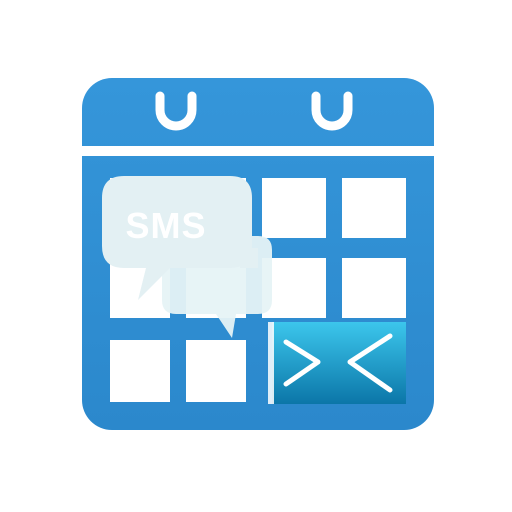 This screenshot has height=512, width=512. Describe the element at coordinates (249, 258) in the screenshot. I see `chat-bubble-notch` at that location.